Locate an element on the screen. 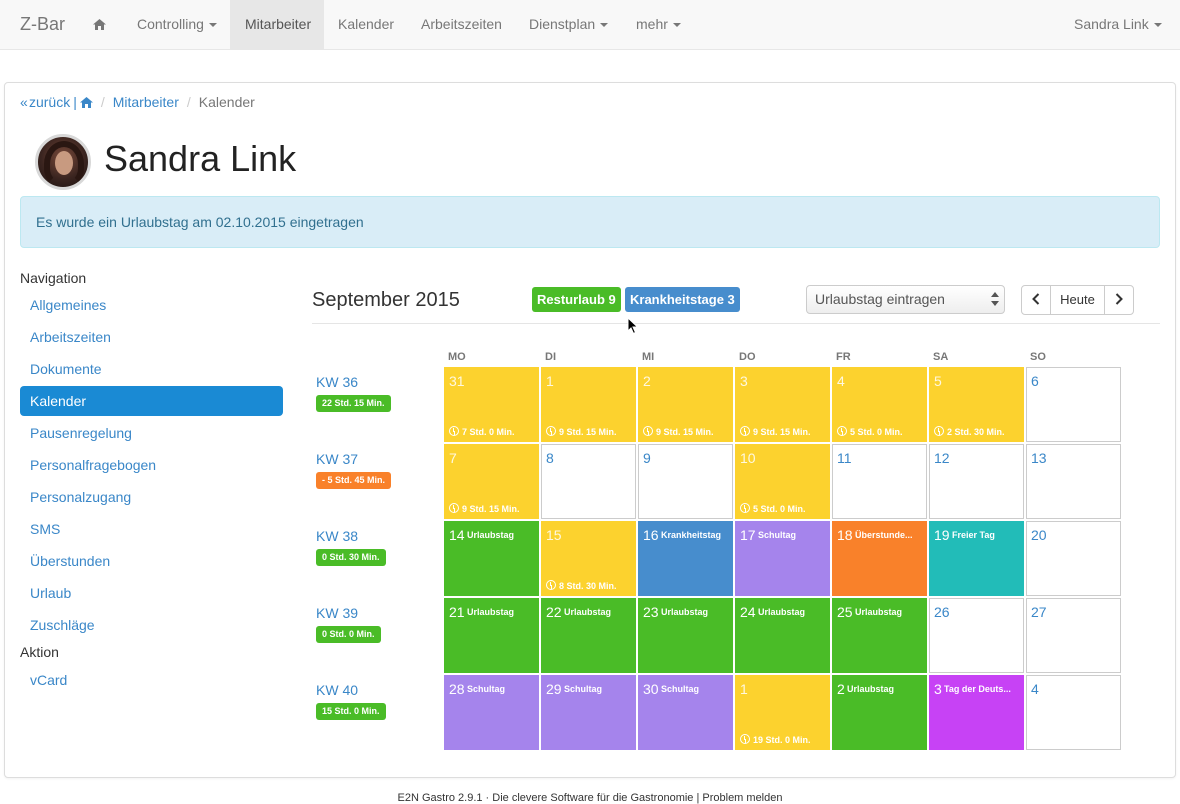  today-button: Heute is located at coordinates (1077, 300).